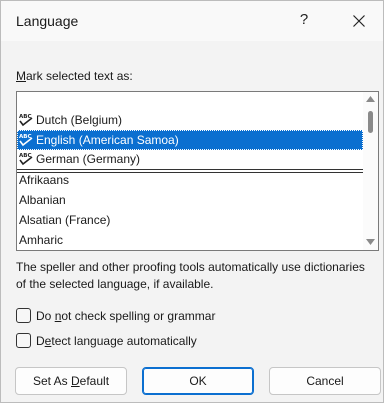 This screenshot has height=403, width=384. Describe the element at coordinates (23, 340) in the screenshot. I see `detect-language-checkbox` at that location.